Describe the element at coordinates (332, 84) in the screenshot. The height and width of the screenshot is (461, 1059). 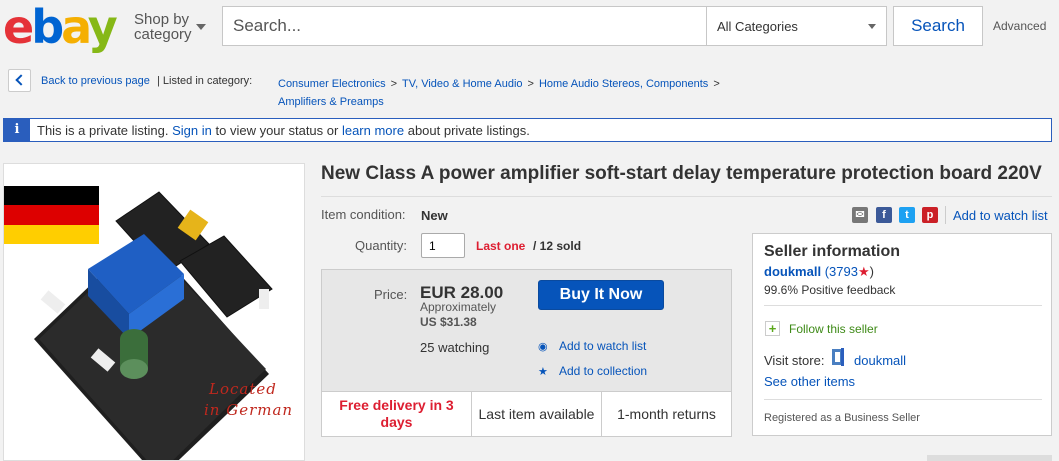
I see `breadcrumb-item: Consumer Electronics` at that location.